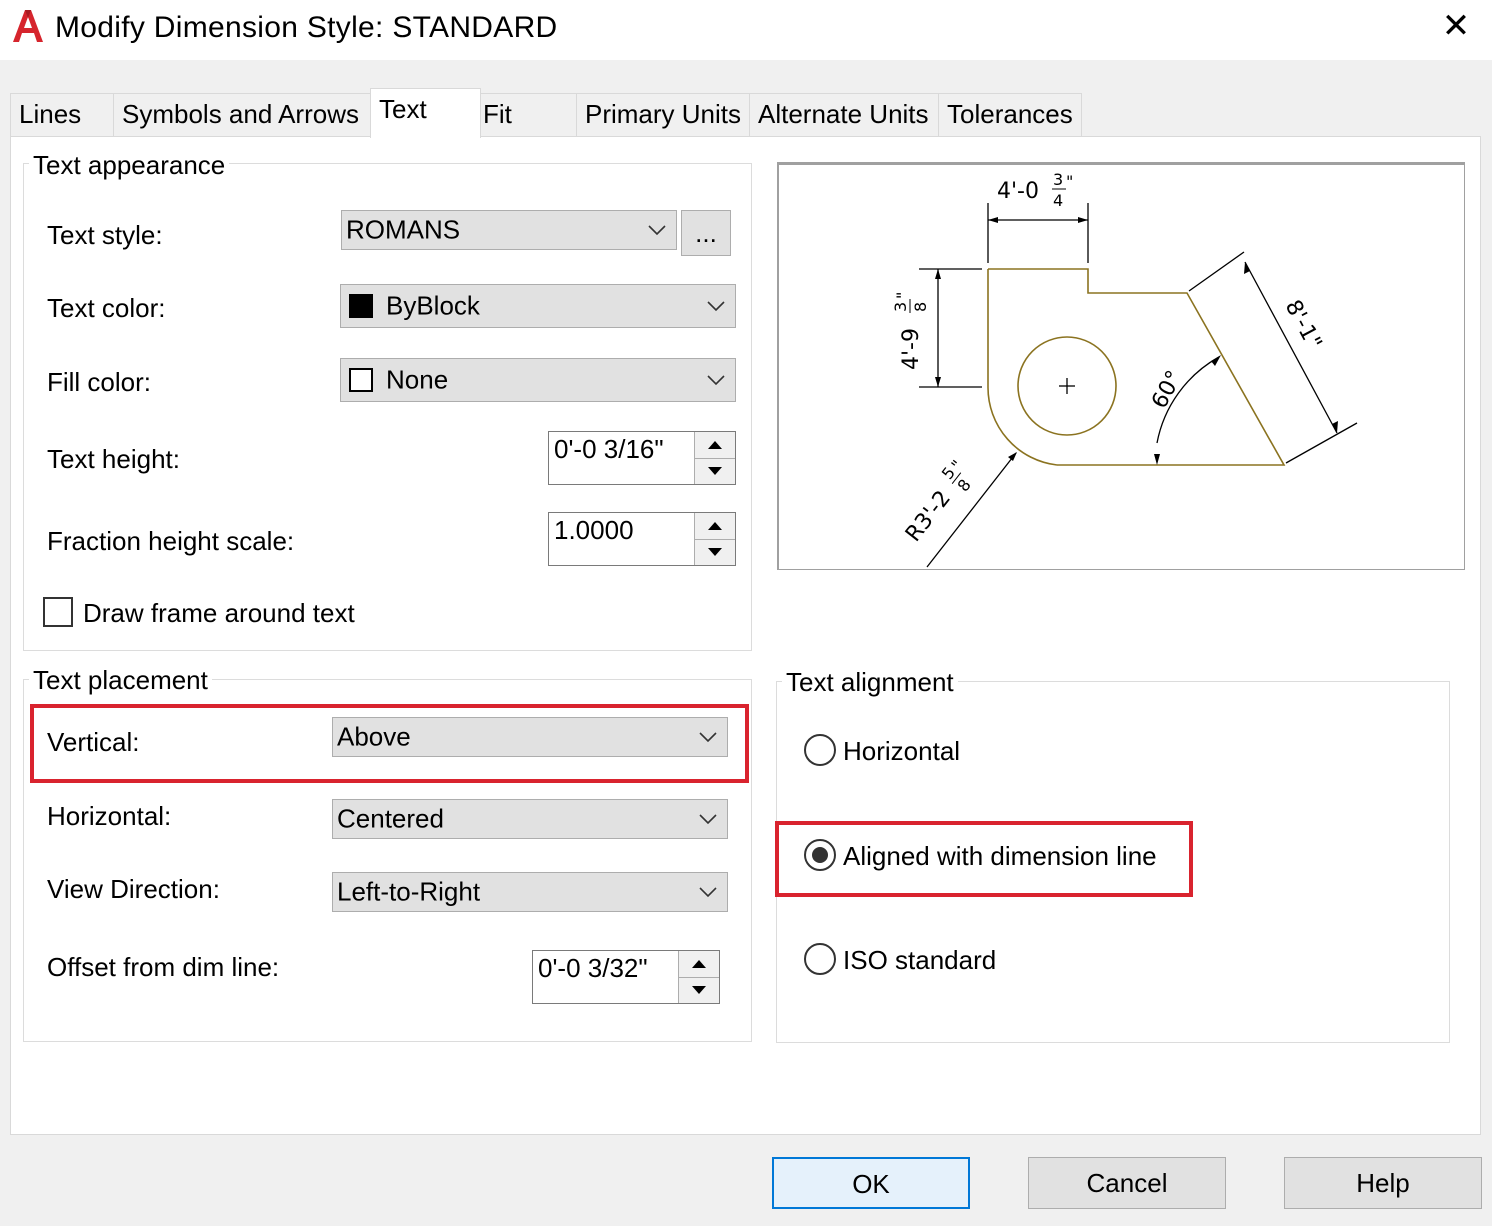  What do you see at coordinates (1069, 181) in the screenshot?
I see `top-dim-inch: "` at bounding box center [1069, 181].